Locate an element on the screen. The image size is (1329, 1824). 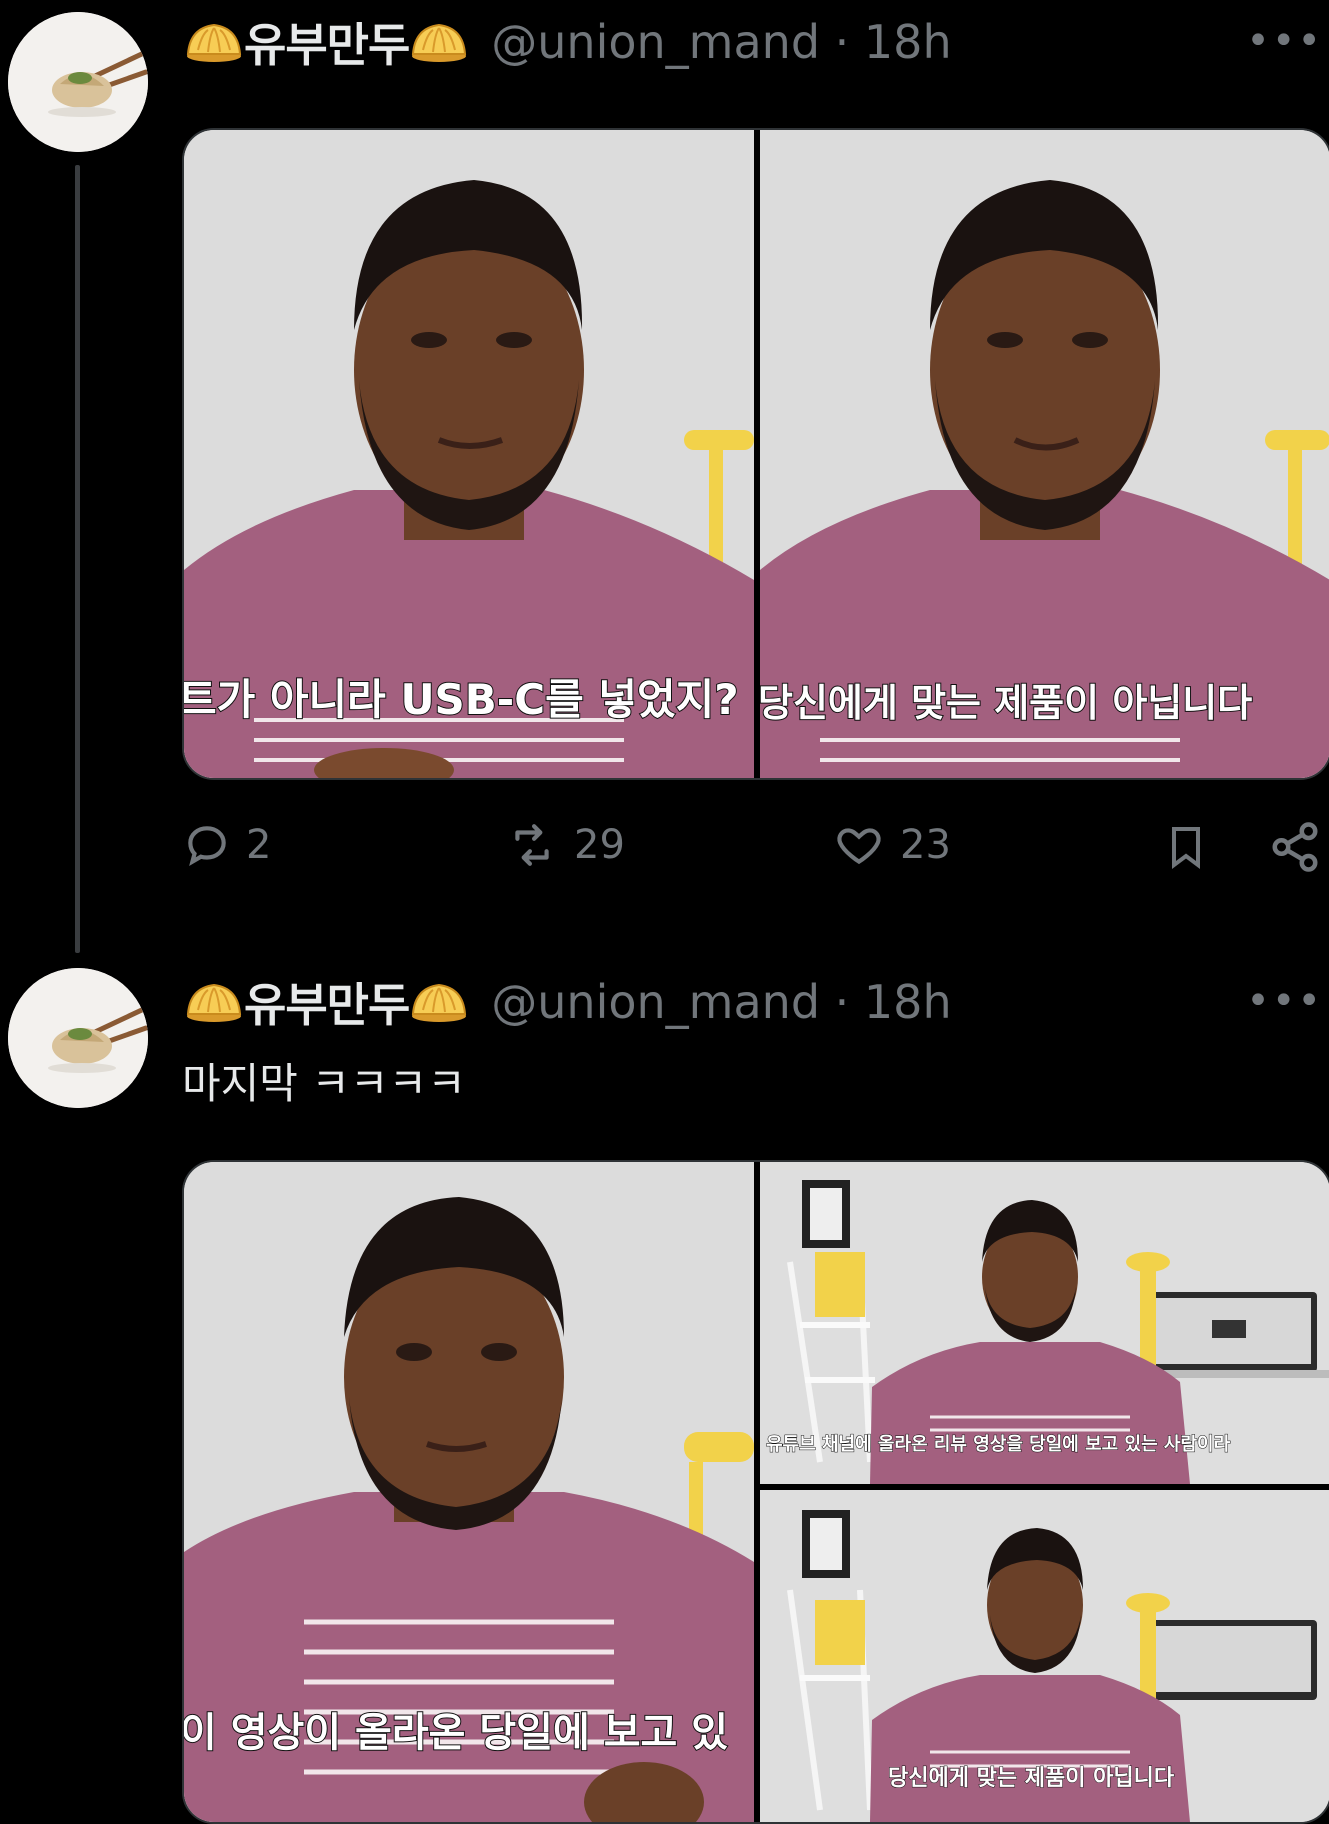
retweet-count: 29 is located at coordinates (599, 845).